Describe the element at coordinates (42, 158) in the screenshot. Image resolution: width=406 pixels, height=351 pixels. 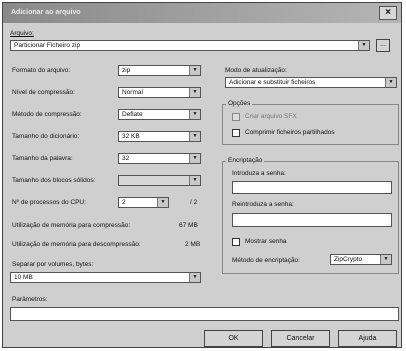
I see `word-size-label: Tamanho da palavra:` at that location.